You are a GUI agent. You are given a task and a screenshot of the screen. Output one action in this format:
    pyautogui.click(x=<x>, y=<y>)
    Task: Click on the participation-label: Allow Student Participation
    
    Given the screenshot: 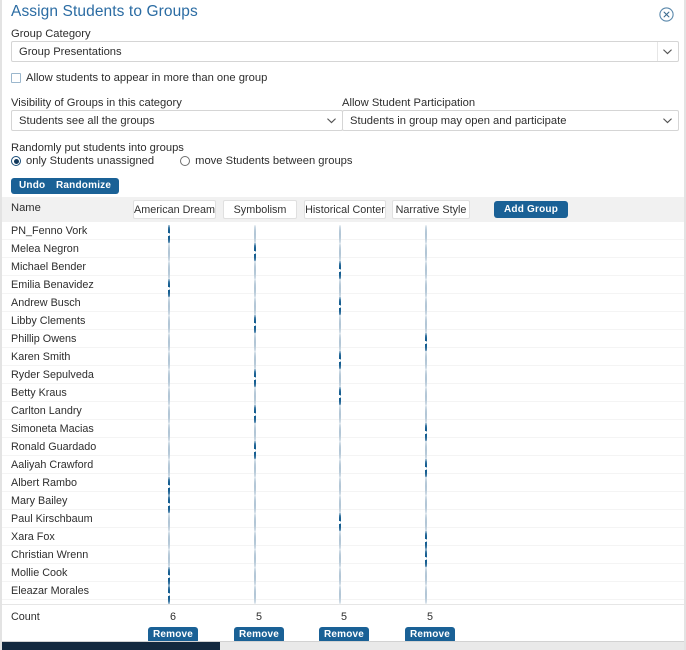 What is the action you would take?
    pyautogui.click(x=409, y=103)
    